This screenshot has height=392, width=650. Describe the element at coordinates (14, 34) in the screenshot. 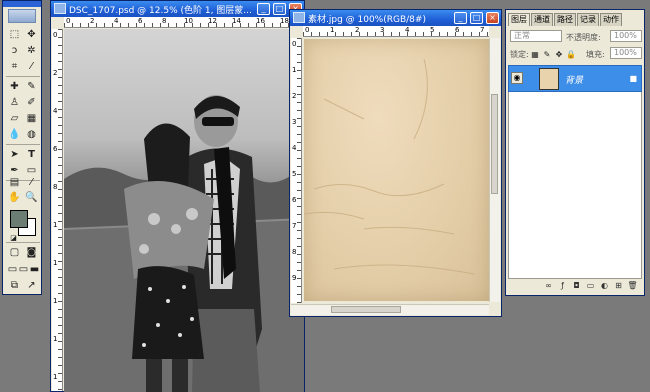

I see `marquee-tool-icon: ⬚` at that location.